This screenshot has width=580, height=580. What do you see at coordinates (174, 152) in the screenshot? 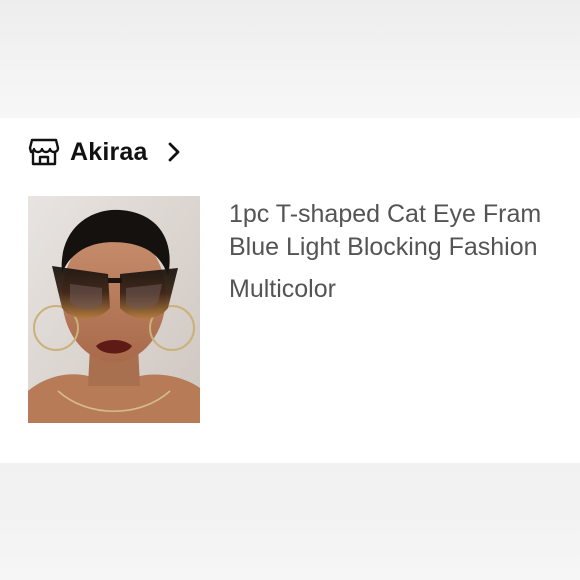
I see `chevron-right-icon` at bounding box center [174, 152].